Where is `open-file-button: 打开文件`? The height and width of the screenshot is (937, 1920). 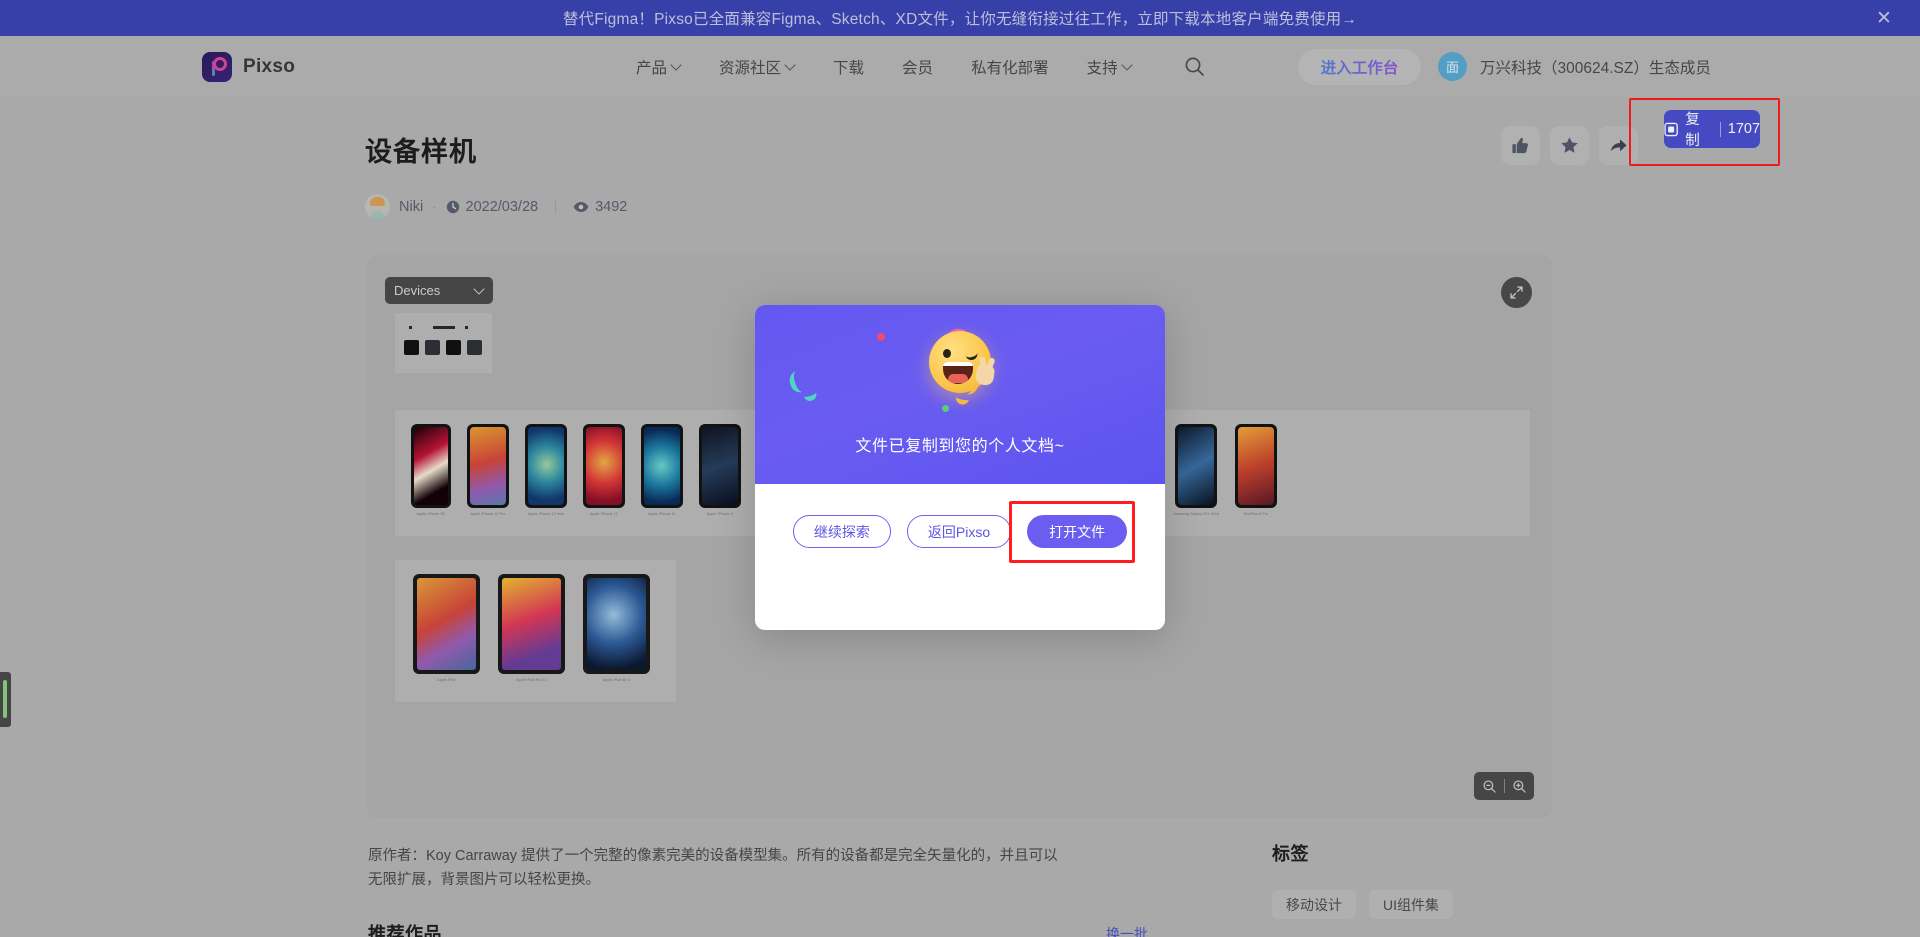 open-file-button: 打开文件 is located at coordinates (1077, 531).